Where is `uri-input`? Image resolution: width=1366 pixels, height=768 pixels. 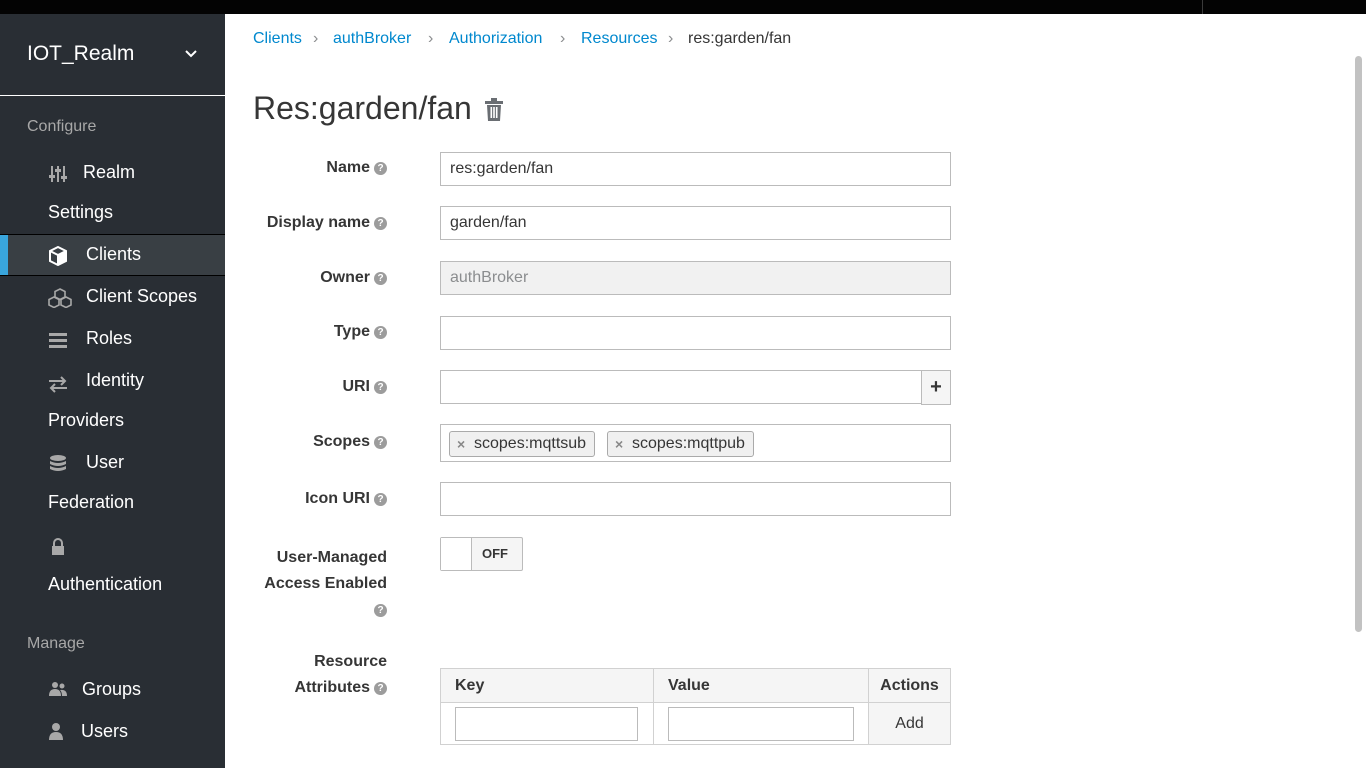 uri-input is located at coordinates (681, 387).